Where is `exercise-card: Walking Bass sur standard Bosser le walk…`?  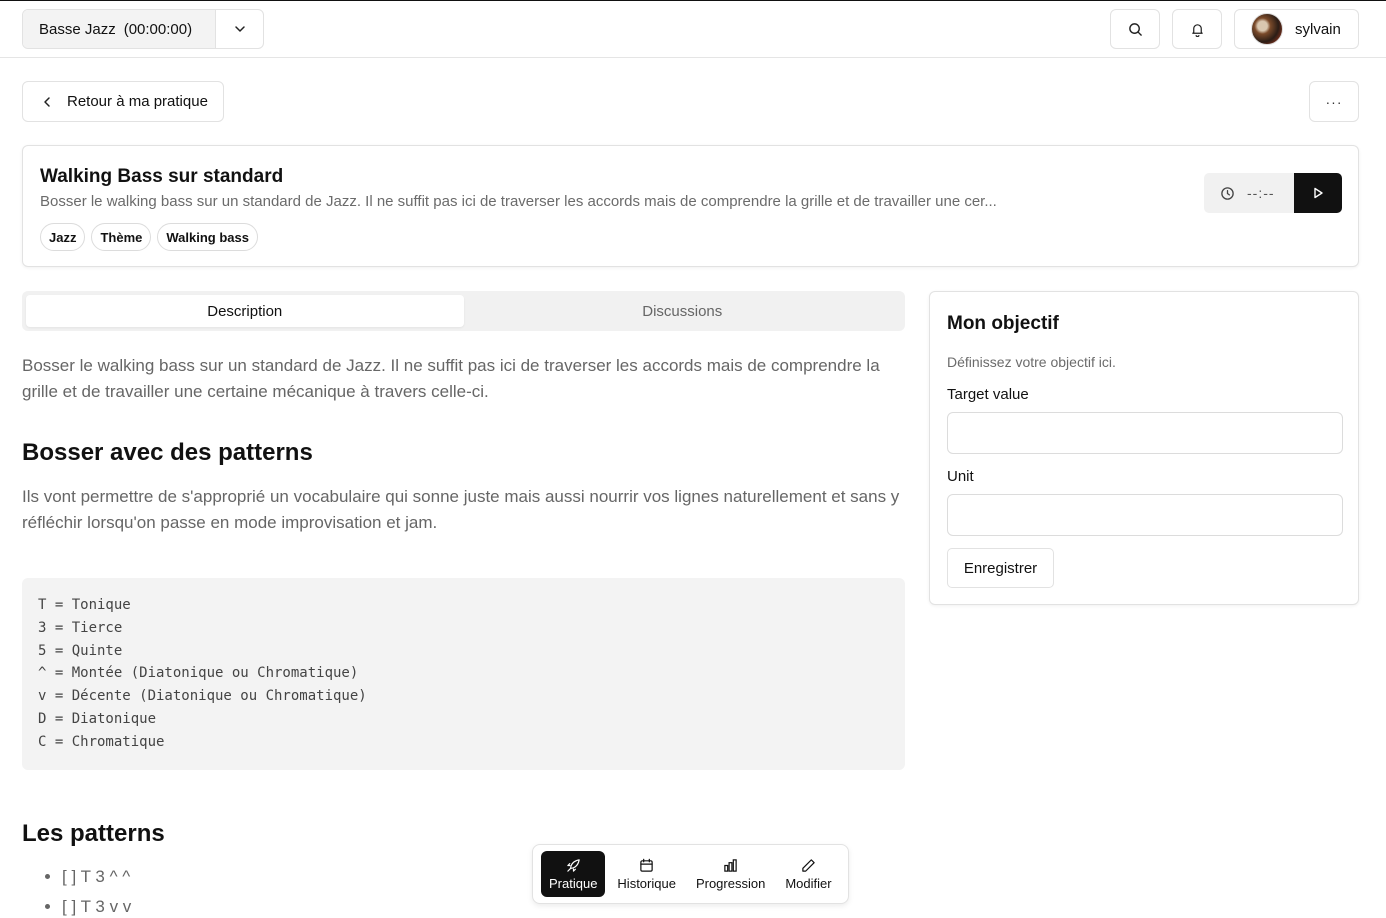
exercise-card: Walking Bass sur standard Bosser le walk… is located at coordinates (690, 206).